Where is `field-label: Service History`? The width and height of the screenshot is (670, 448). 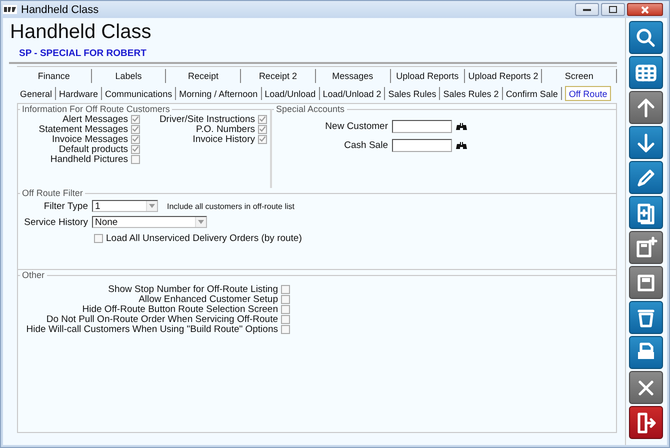 field-label: Service History is located at coordinates (56, 222).